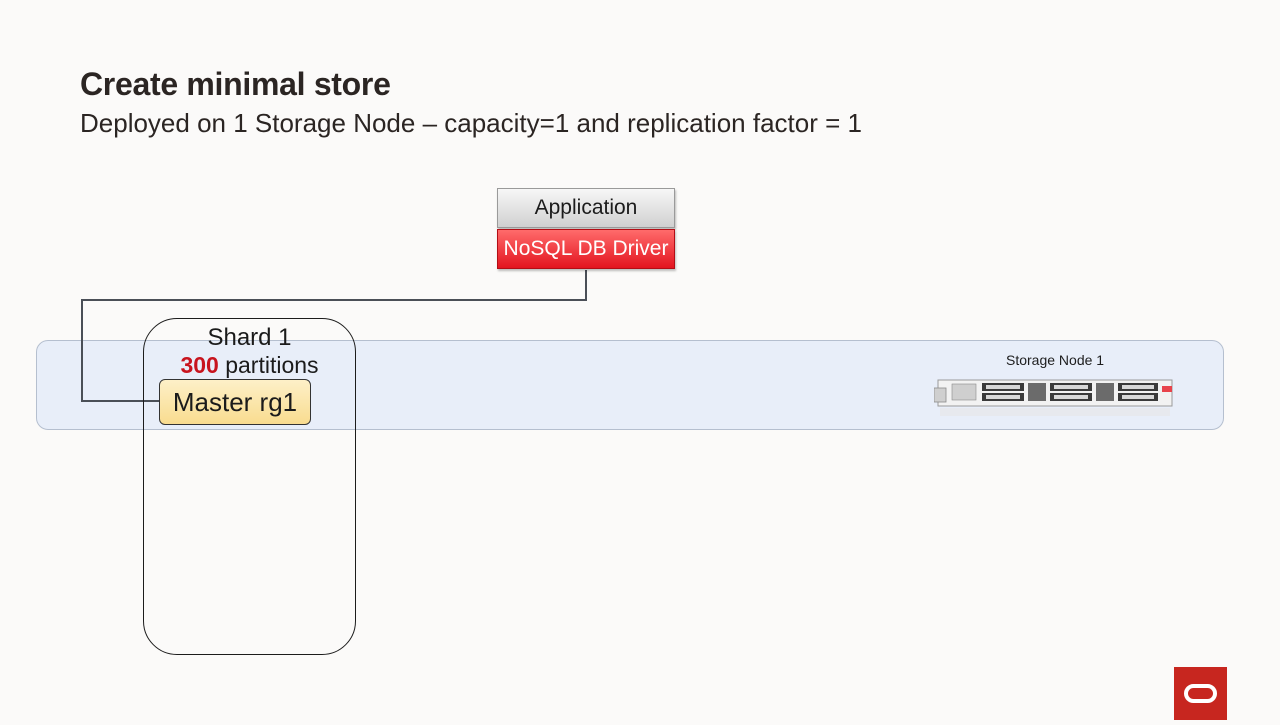 This screenshot has height=725, width=1280. Describe the element at coordinates (586, 249) in the screenshot. I see `nosql-driver-box: NoSQL DB Driver` at that location.